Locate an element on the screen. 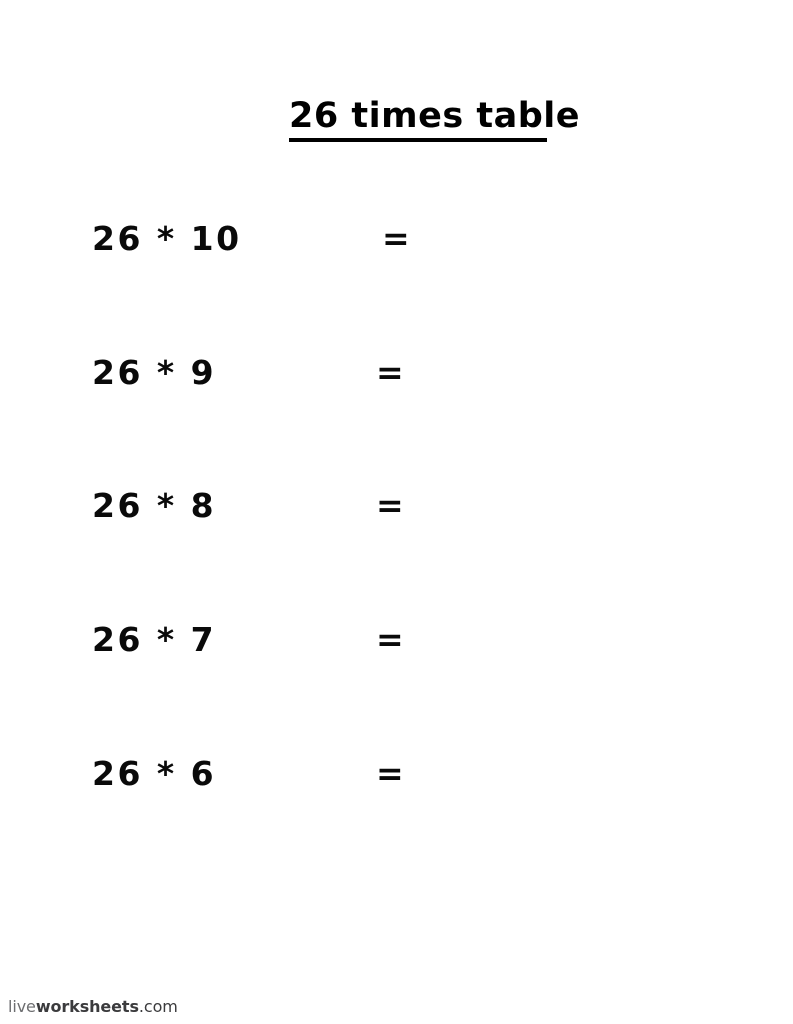 The image size is (793, 1024). equation-row: 26 * 7 = is located at coordinates (396, 640).